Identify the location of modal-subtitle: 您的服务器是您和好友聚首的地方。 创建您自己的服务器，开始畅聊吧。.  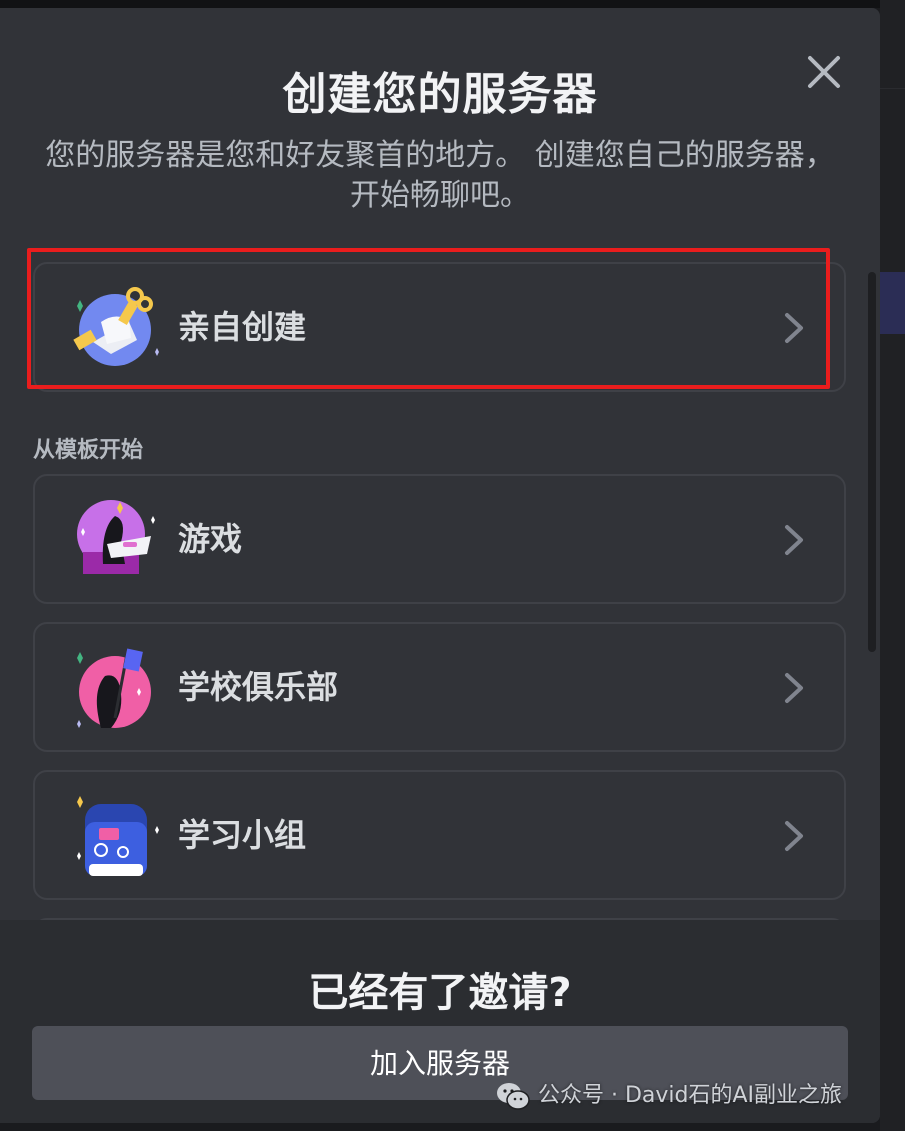
(440, 175).